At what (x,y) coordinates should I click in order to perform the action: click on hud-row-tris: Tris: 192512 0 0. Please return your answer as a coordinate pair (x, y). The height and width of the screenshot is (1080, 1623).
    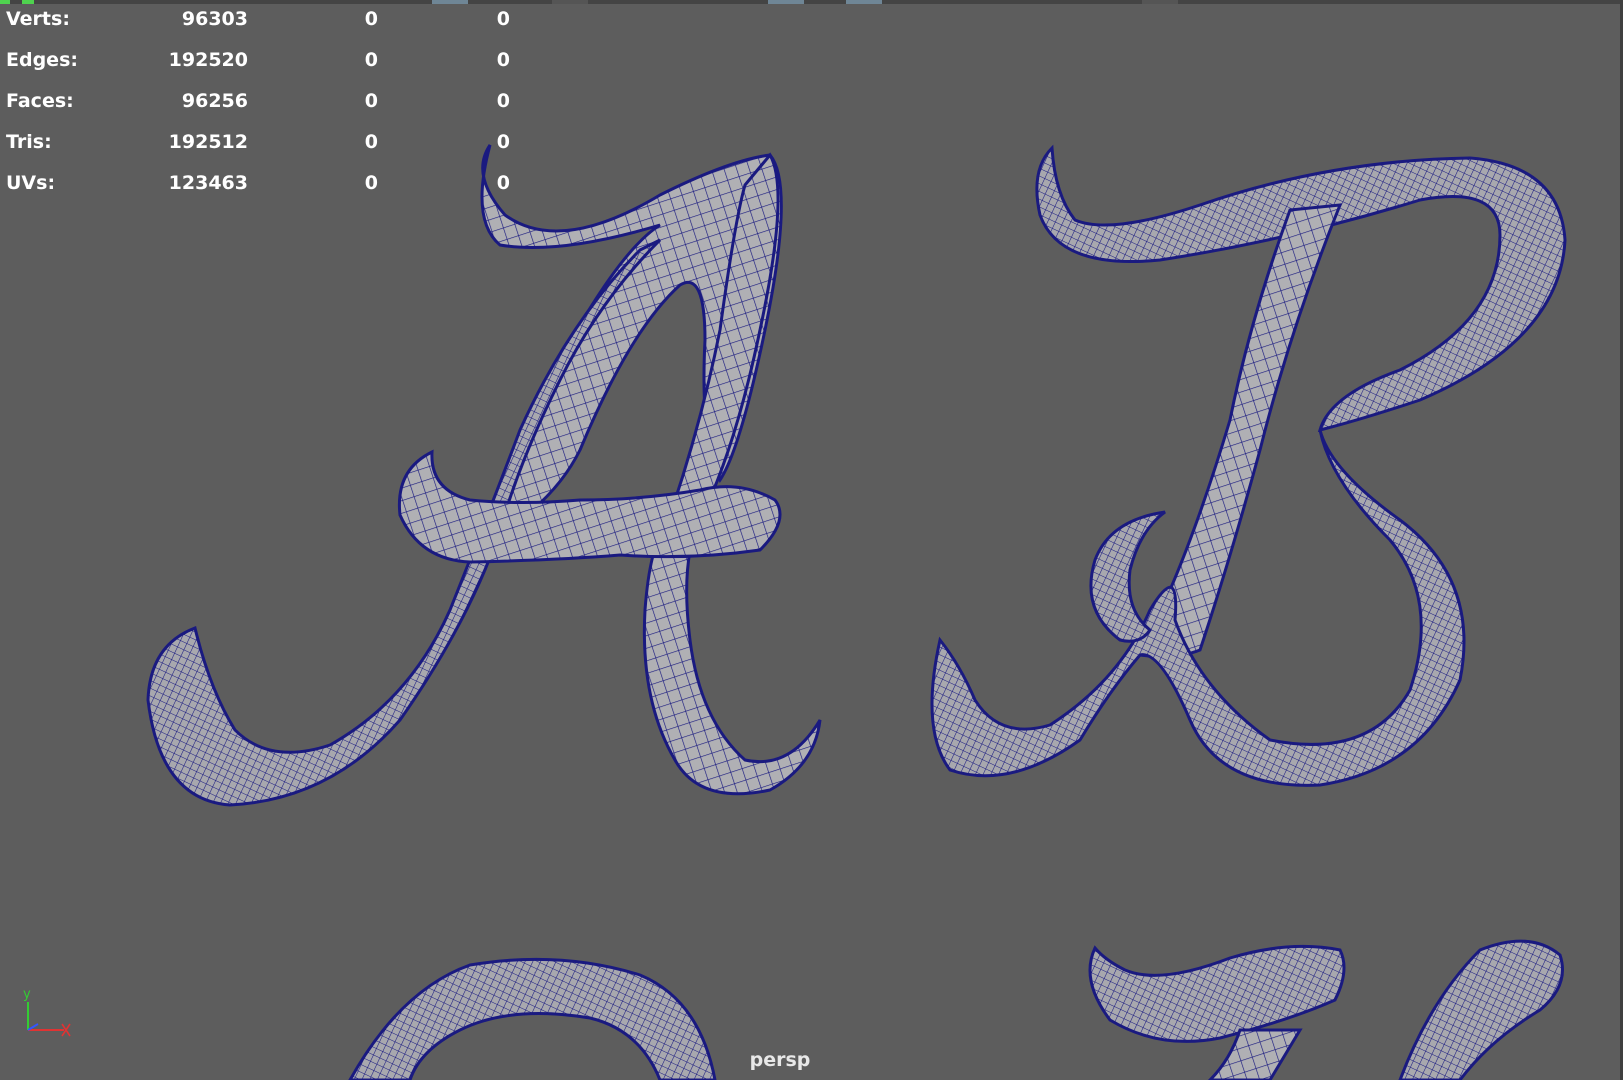
    Looking at the image, I should click on (266, 143).